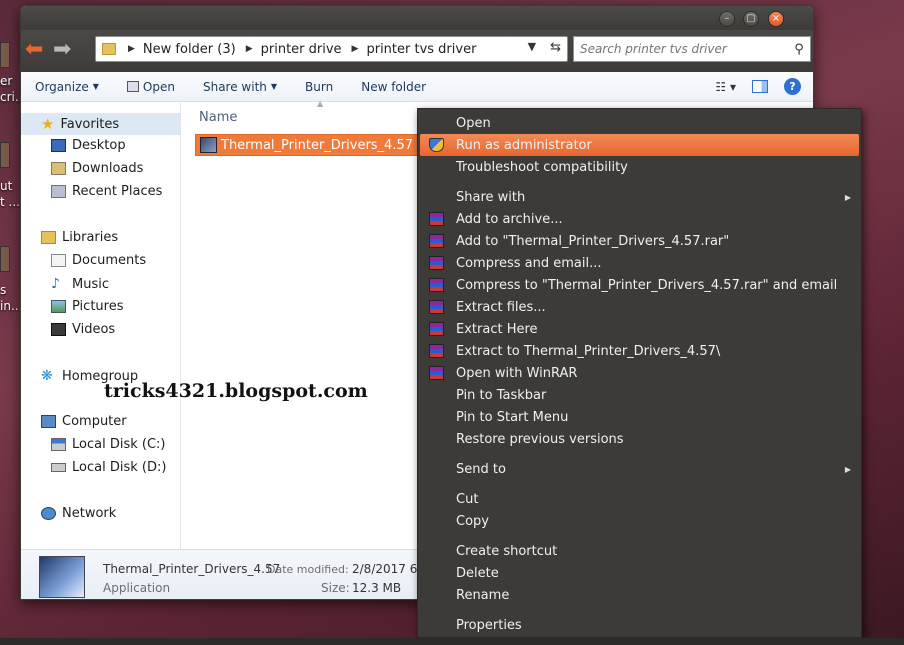 This screenshot has width=904, height=645. What do you see at coordinates (799, 49) in the screenshot?
I see `search-icon: ⚲` at bounding box center [799, 49].